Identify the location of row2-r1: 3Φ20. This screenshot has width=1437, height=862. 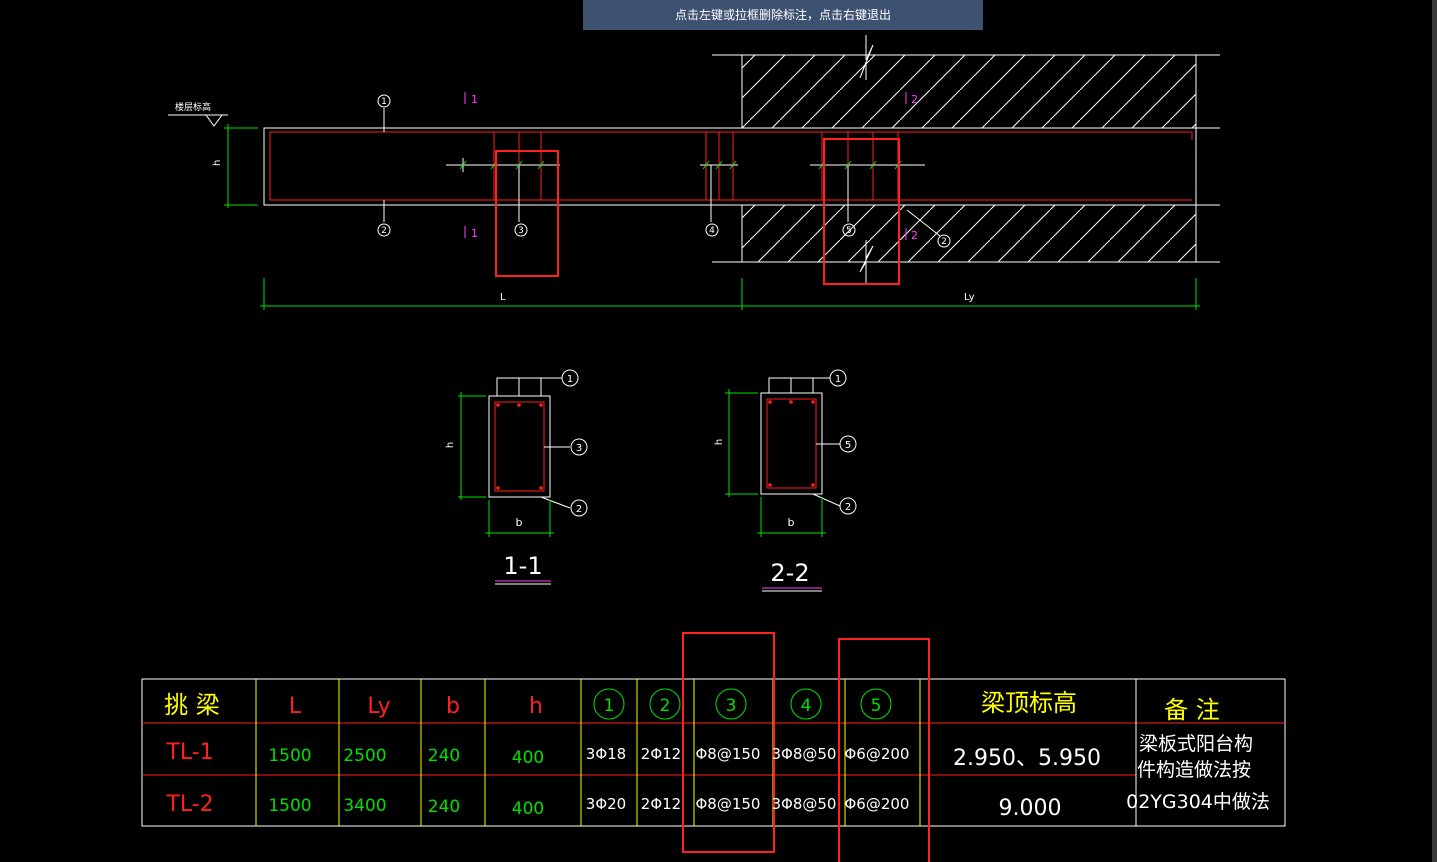
(606, 804).